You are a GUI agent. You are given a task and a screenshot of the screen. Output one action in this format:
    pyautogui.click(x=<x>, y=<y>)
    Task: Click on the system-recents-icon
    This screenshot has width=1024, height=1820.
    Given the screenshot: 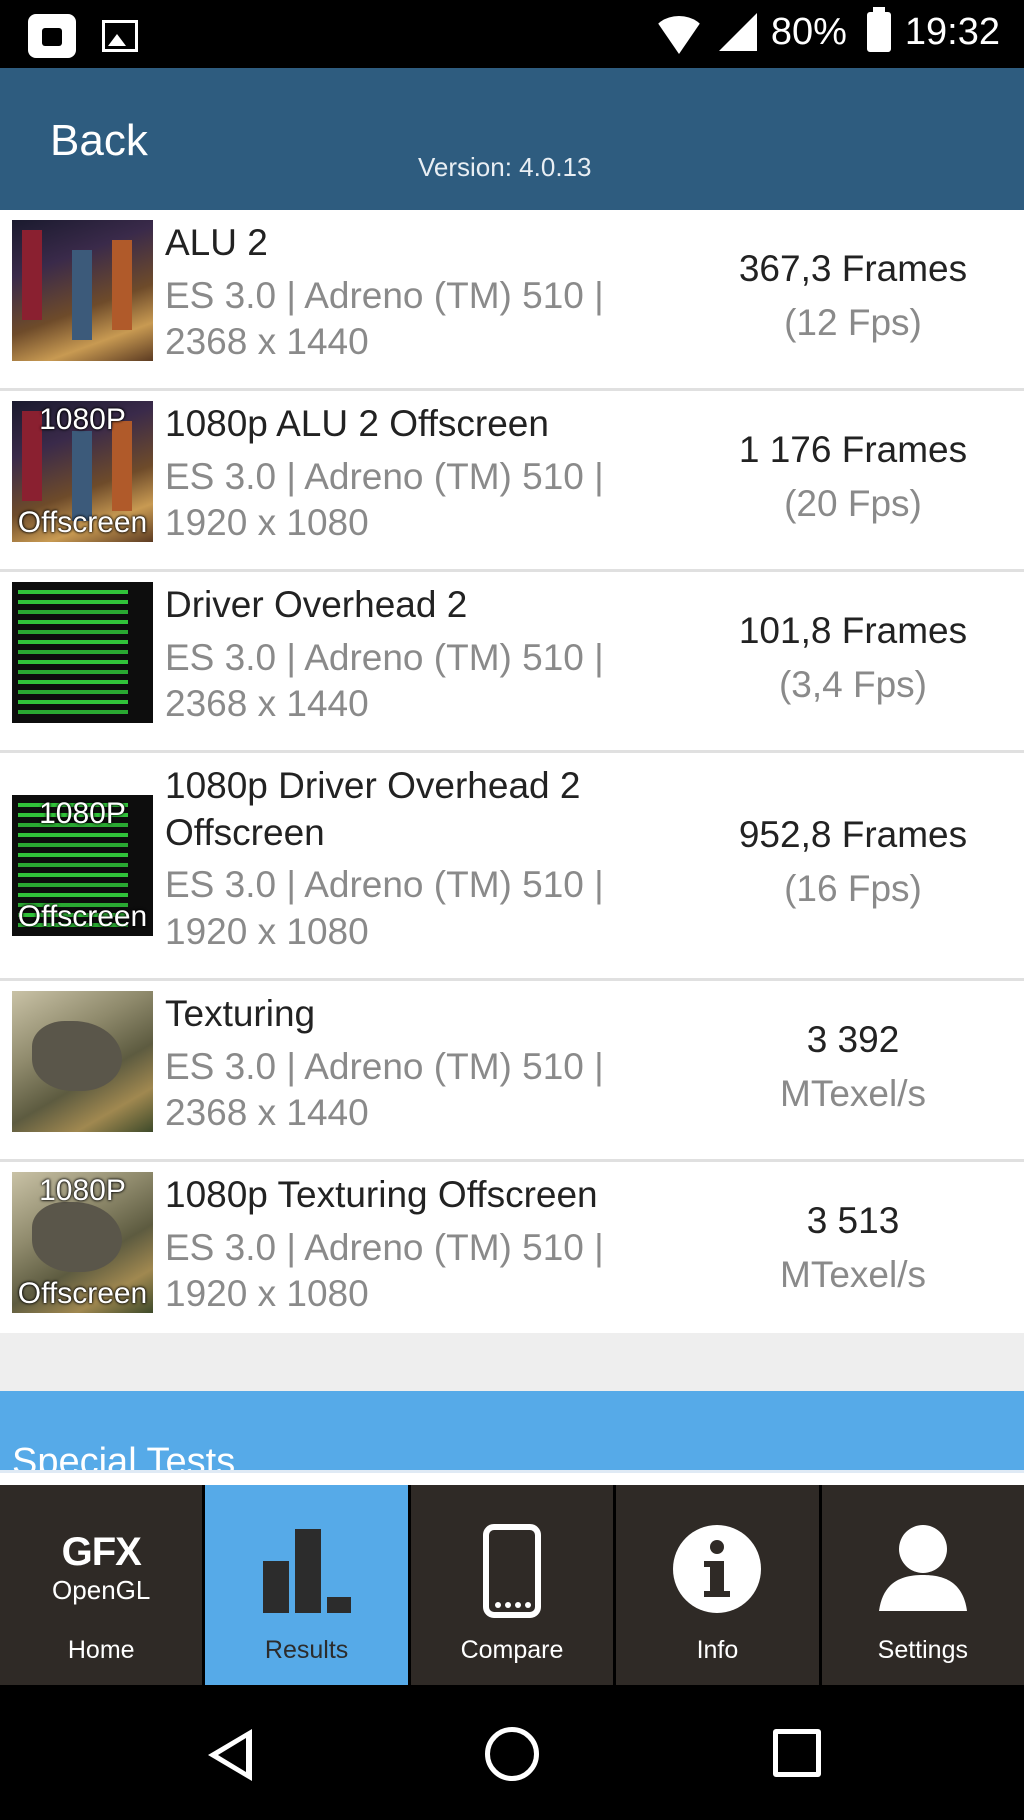 What is the action you would take?
    pyautogui.click(x=797, y=1753)
    